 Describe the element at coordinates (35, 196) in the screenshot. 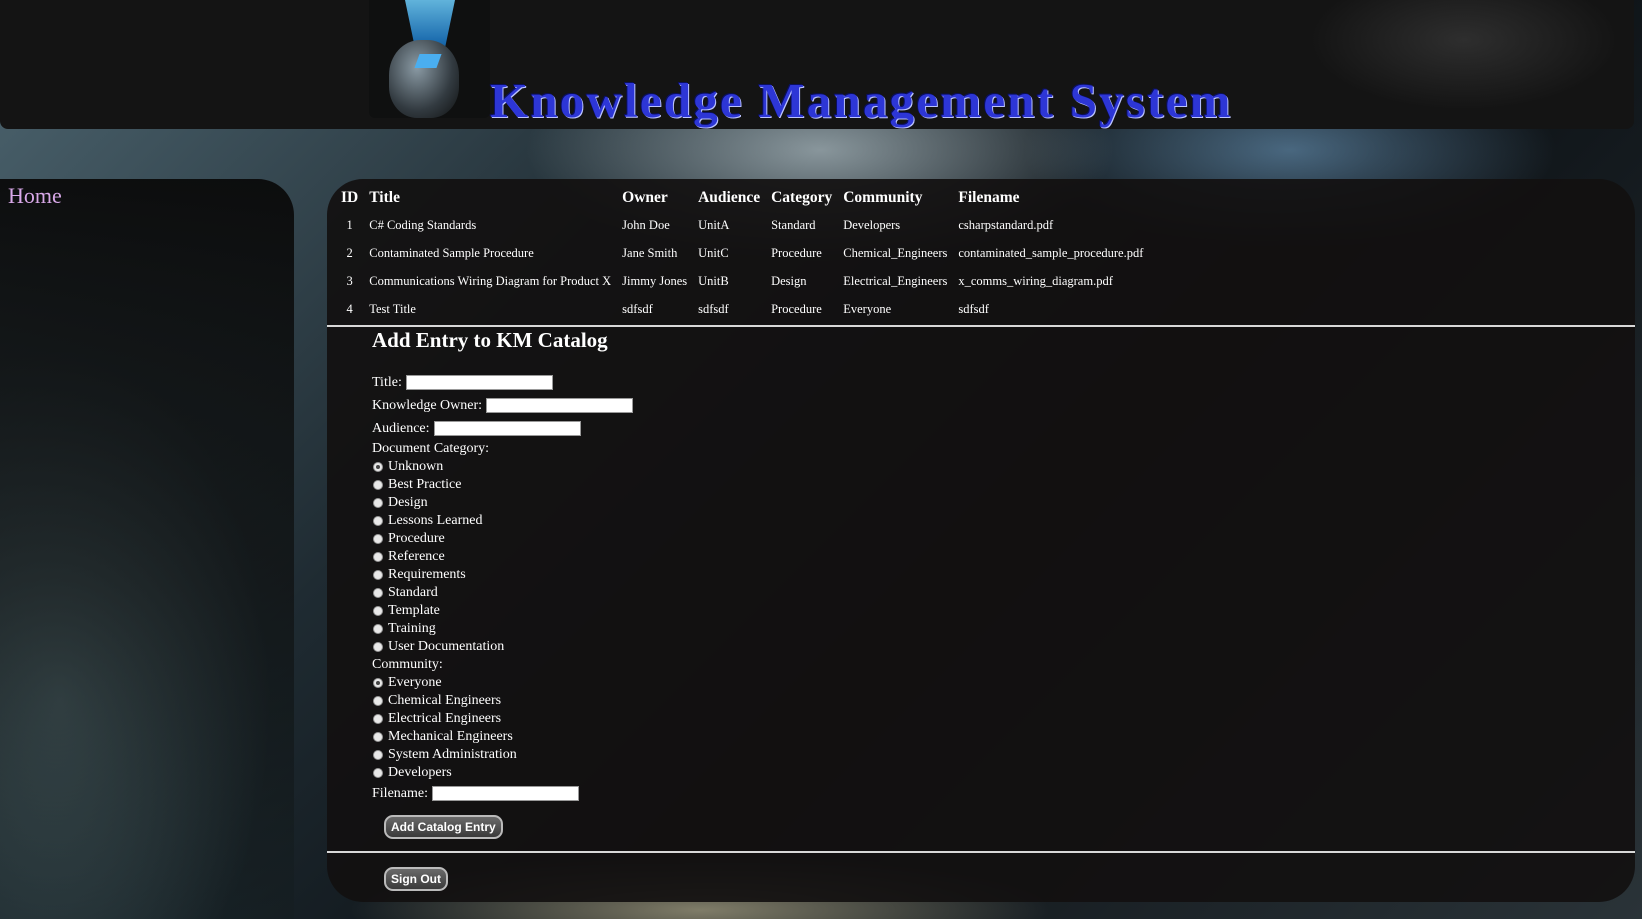

I see `home-link: Home` at that location.